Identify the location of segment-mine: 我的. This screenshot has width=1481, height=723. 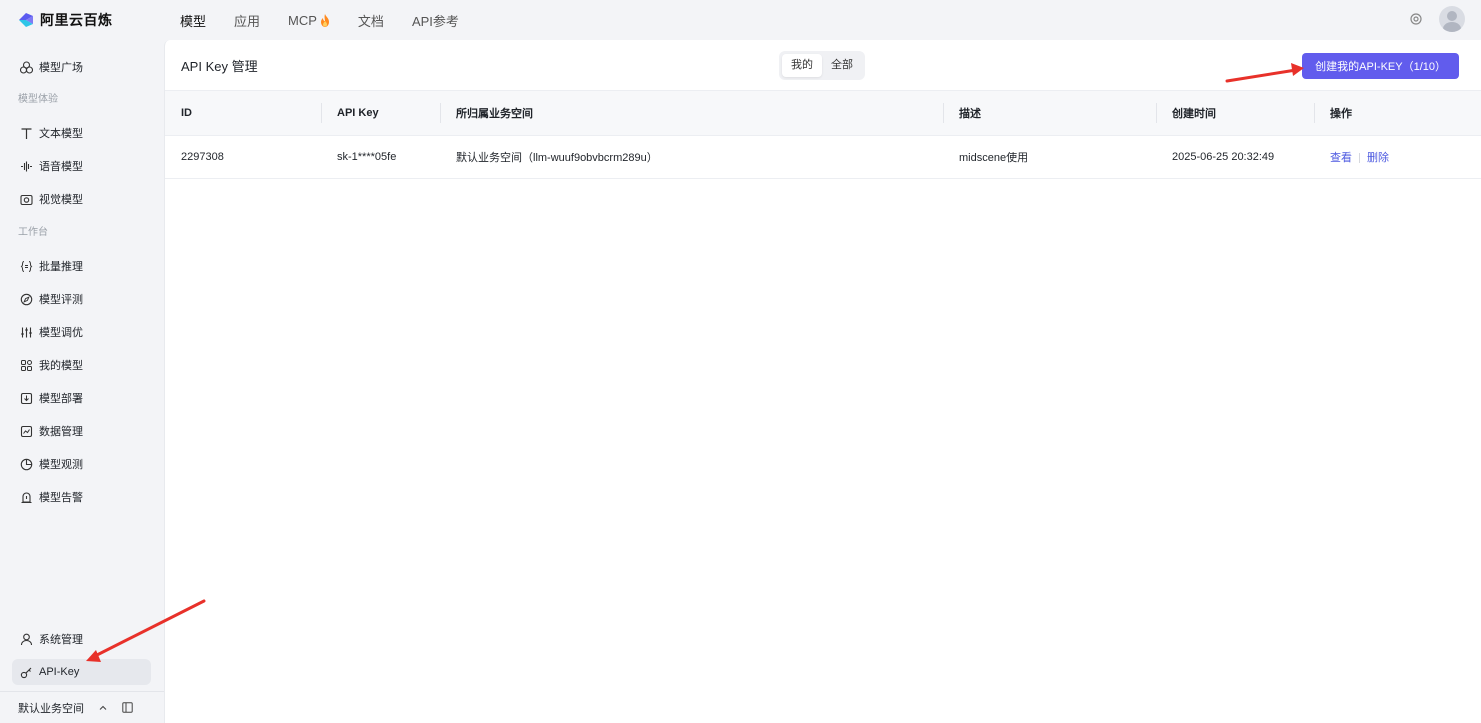
(802, 65).